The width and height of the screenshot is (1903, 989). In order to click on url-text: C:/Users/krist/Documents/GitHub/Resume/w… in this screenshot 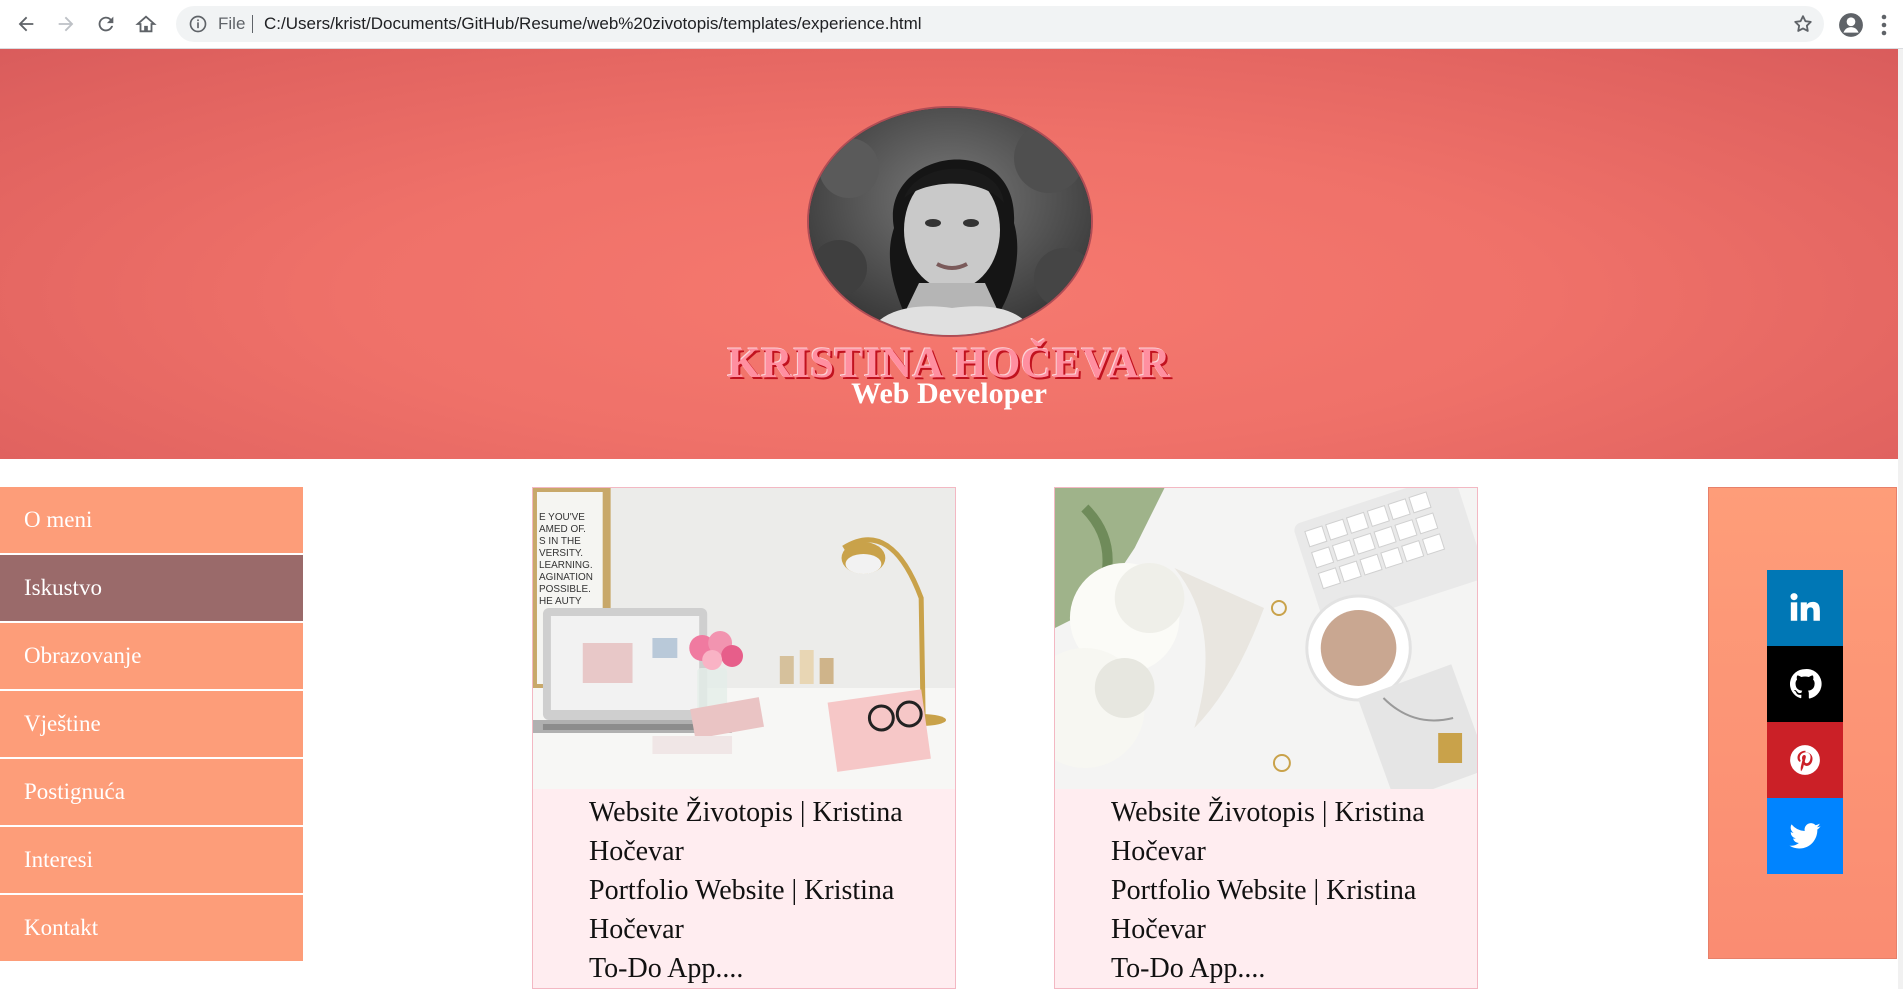, I will do `click(593, 24)`.